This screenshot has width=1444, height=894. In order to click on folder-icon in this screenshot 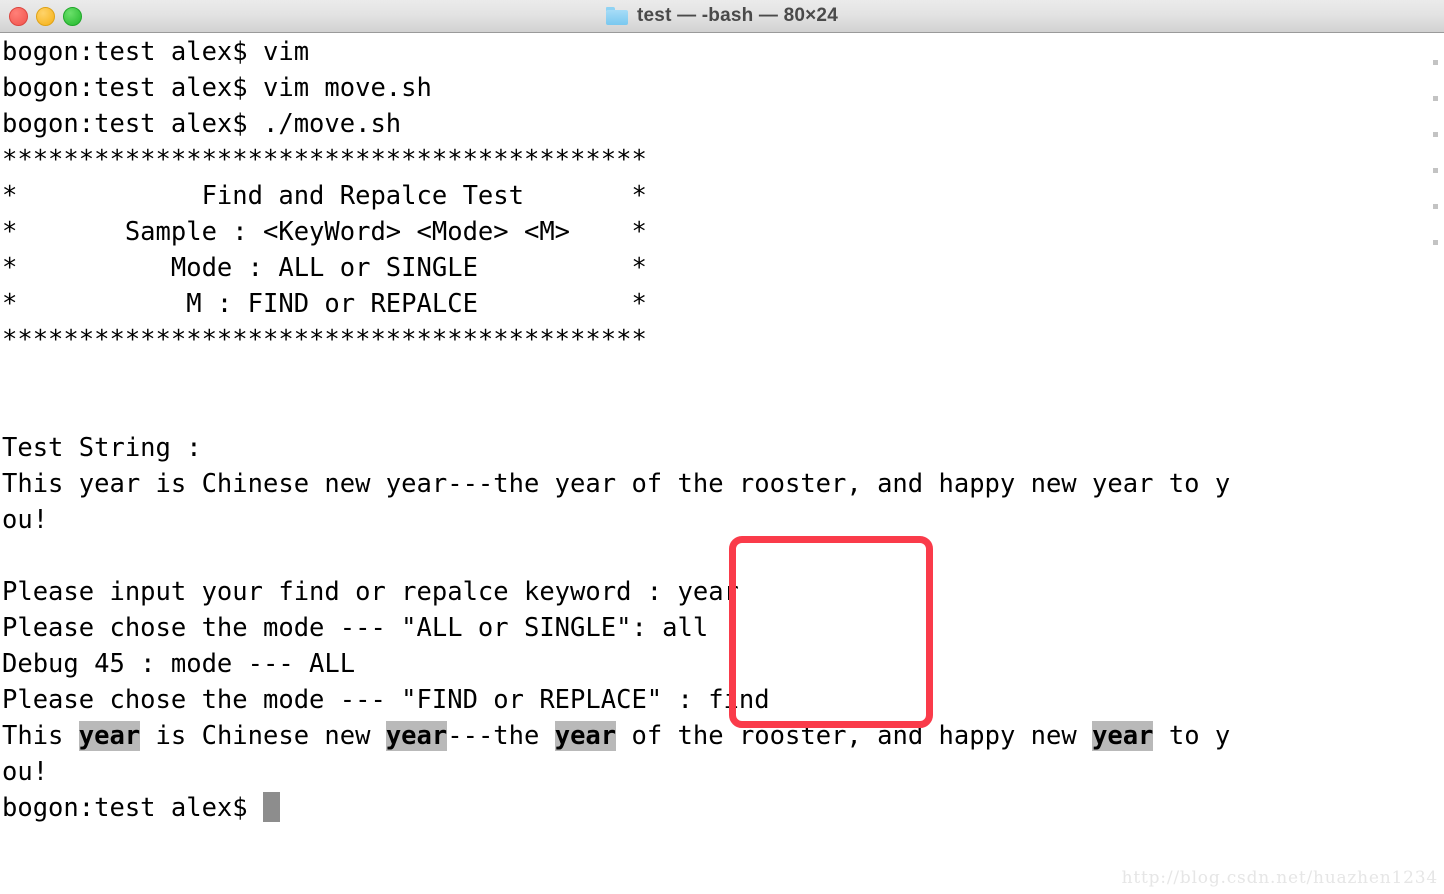, I will do `click(617, 16)`.